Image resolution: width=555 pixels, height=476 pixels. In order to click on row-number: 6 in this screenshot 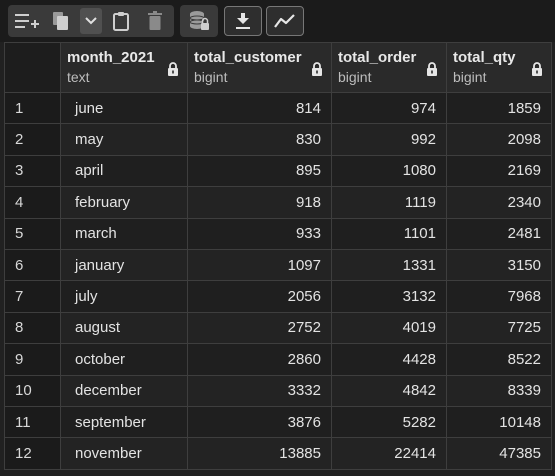, I will do `click(32, 265)`.